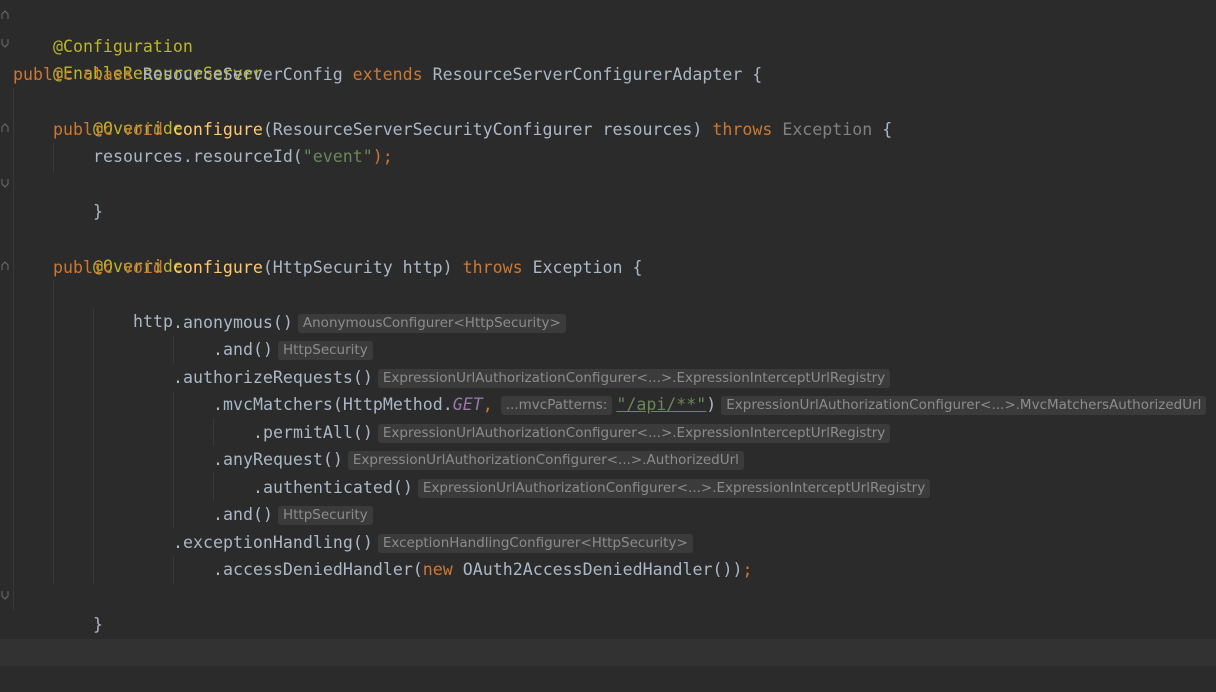 Image resolution: width=1216 pixels, height=692 pixels. What do you see at coordinates (333, 404) in the screenshot?
I see `method-call: .mvcMatchers(HttpMethod.` at bounding box center [333, 404].